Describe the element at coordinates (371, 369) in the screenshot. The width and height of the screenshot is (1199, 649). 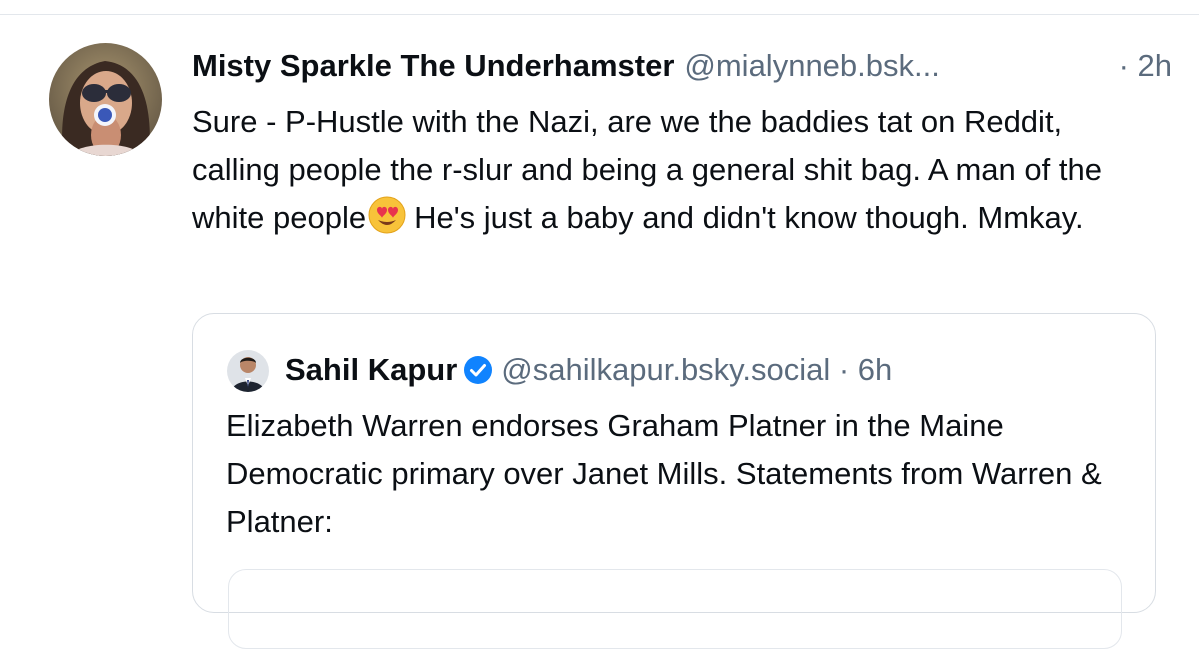
I see `quoted-author-name: Sahil Kapur` at that location.